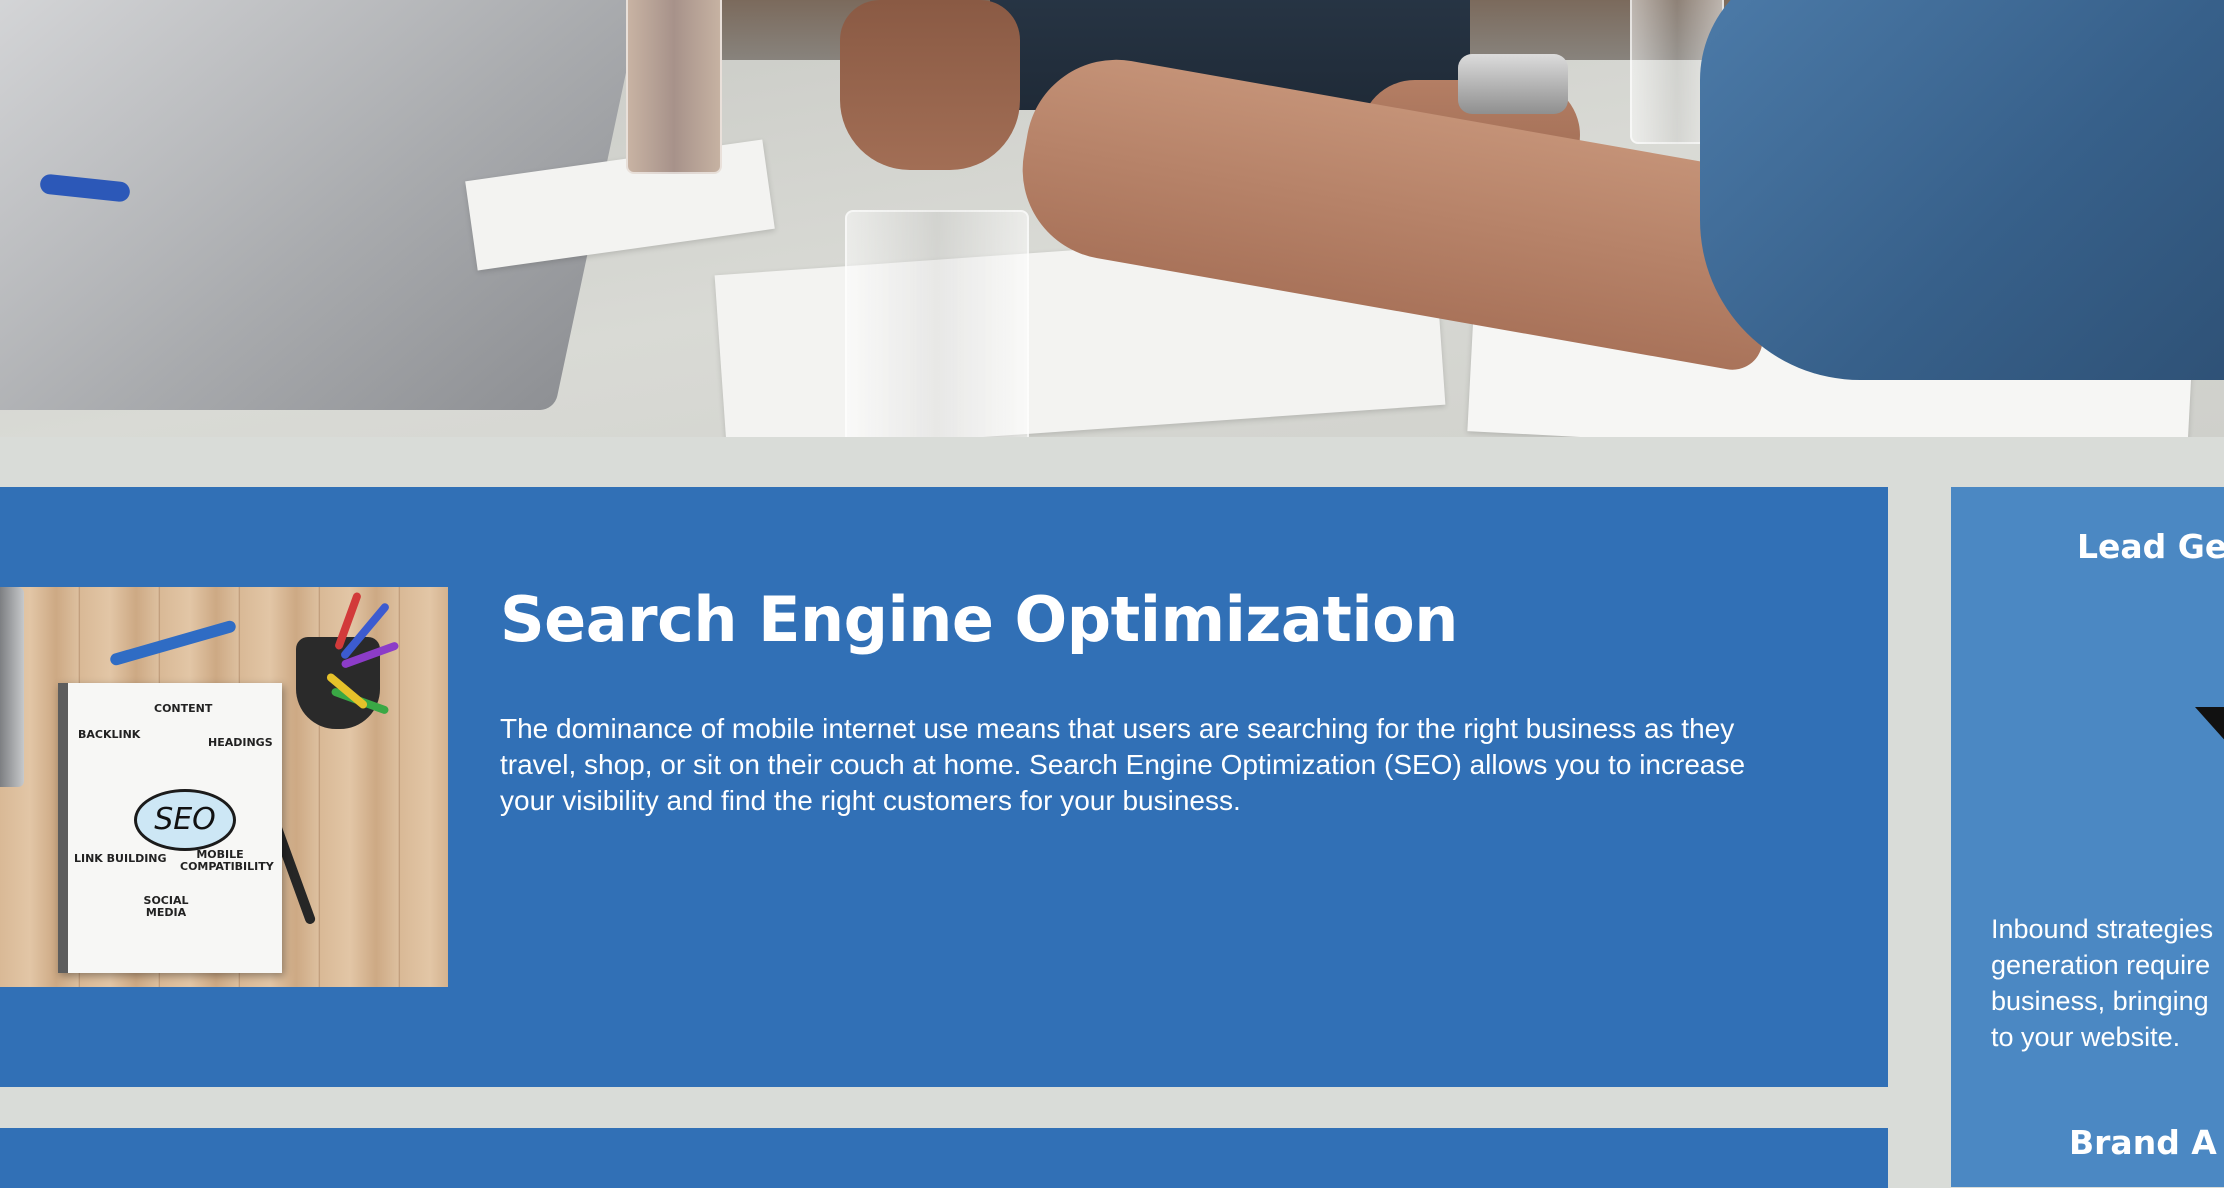 The width and height of the screenshot is (2224, 1188). I want to click on wristwatch, so click(1513, 84).